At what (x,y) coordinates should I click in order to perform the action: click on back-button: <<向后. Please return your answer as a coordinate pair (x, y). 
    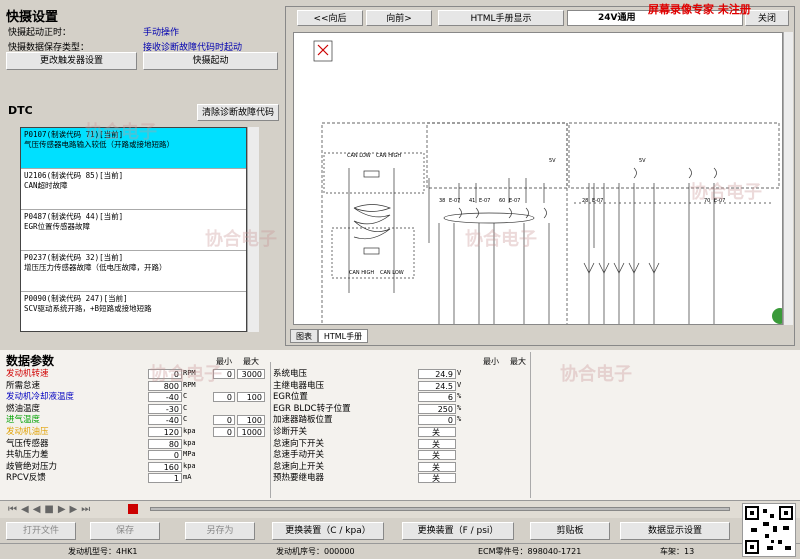
    Looking at the image, I should click on (330, 18).